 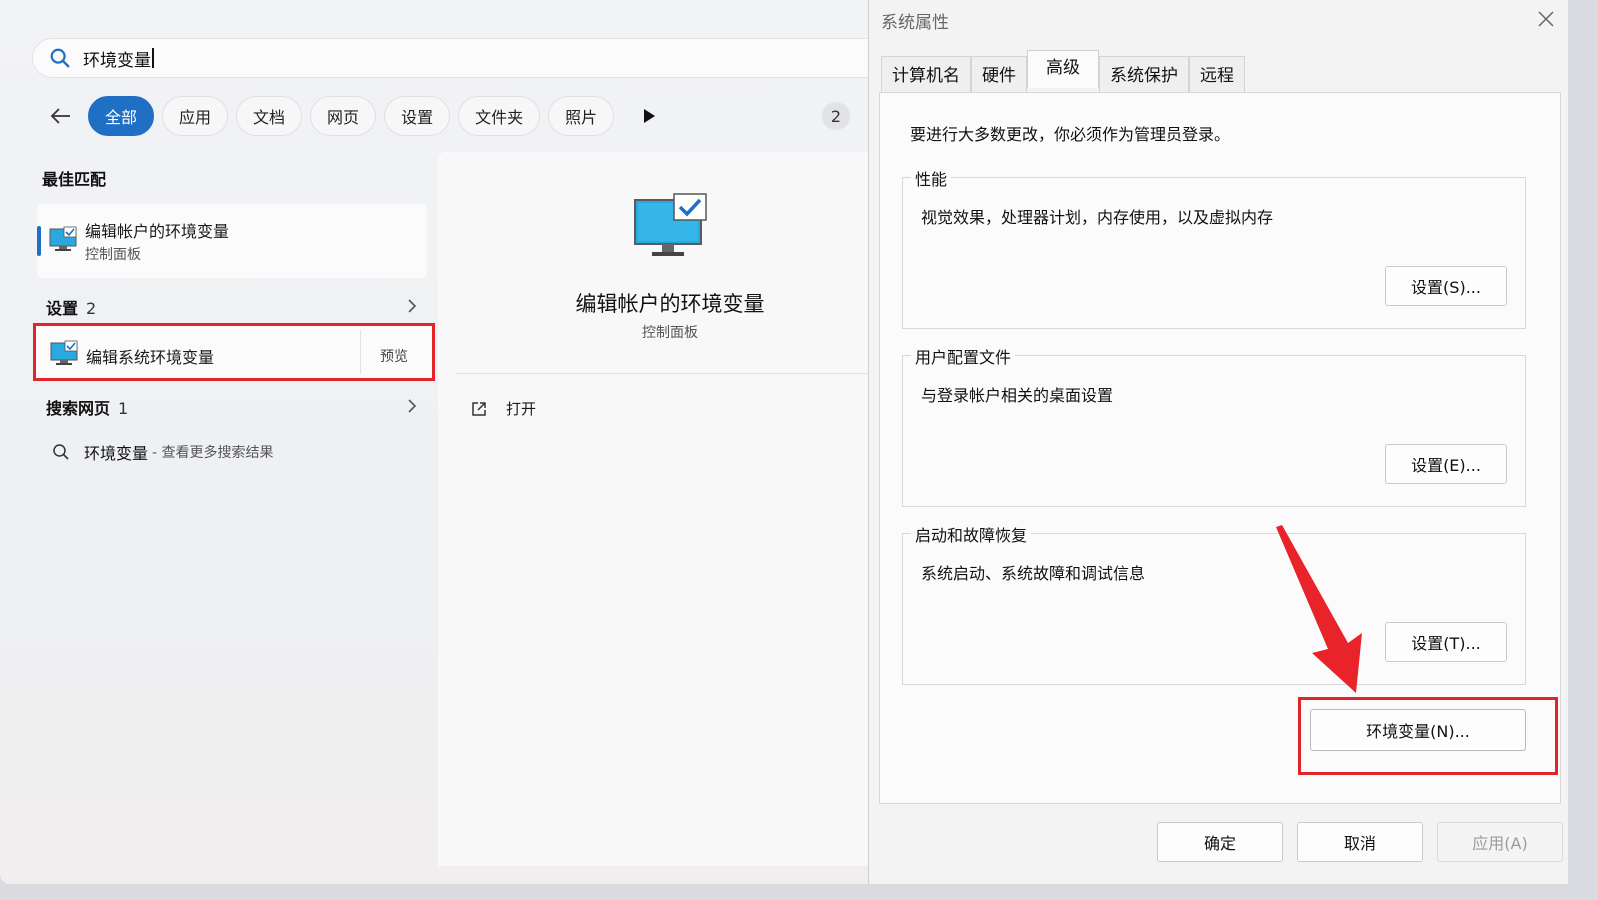 I want to click on admin-note: 要进行大多数更改，你必须作为管理员登录。, so click(x=1070, y=134).